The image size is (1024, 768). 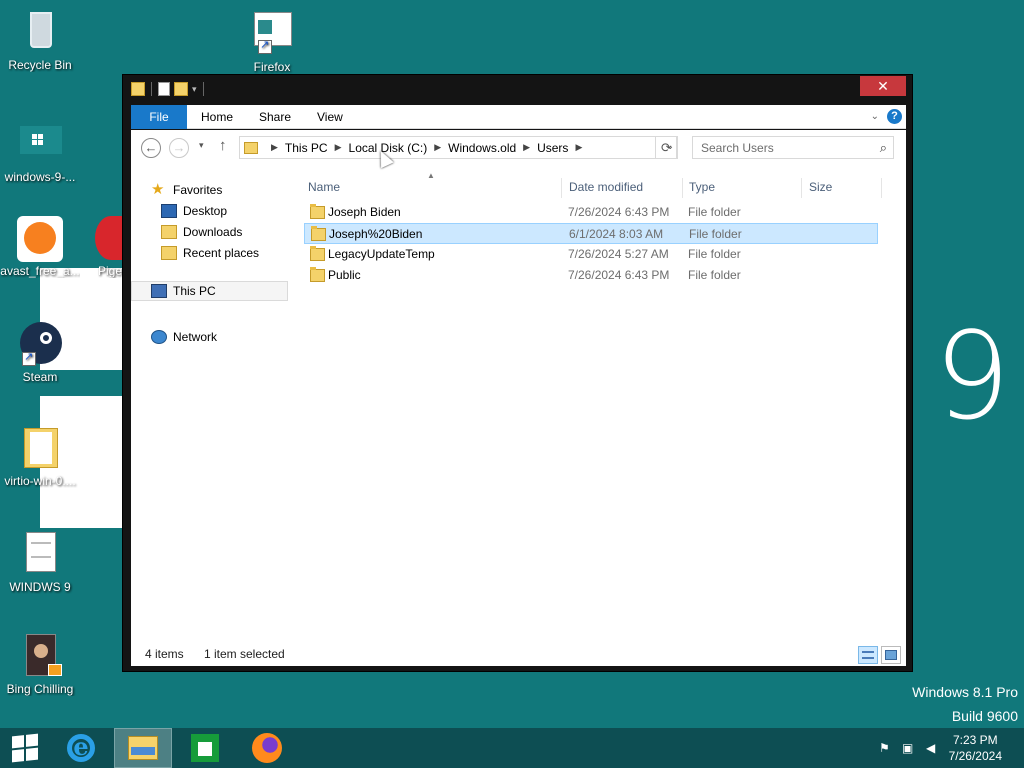 I want to click on table-row: Public 7/26/2024 6:43 PM File folder, so click(x=591, y=275).